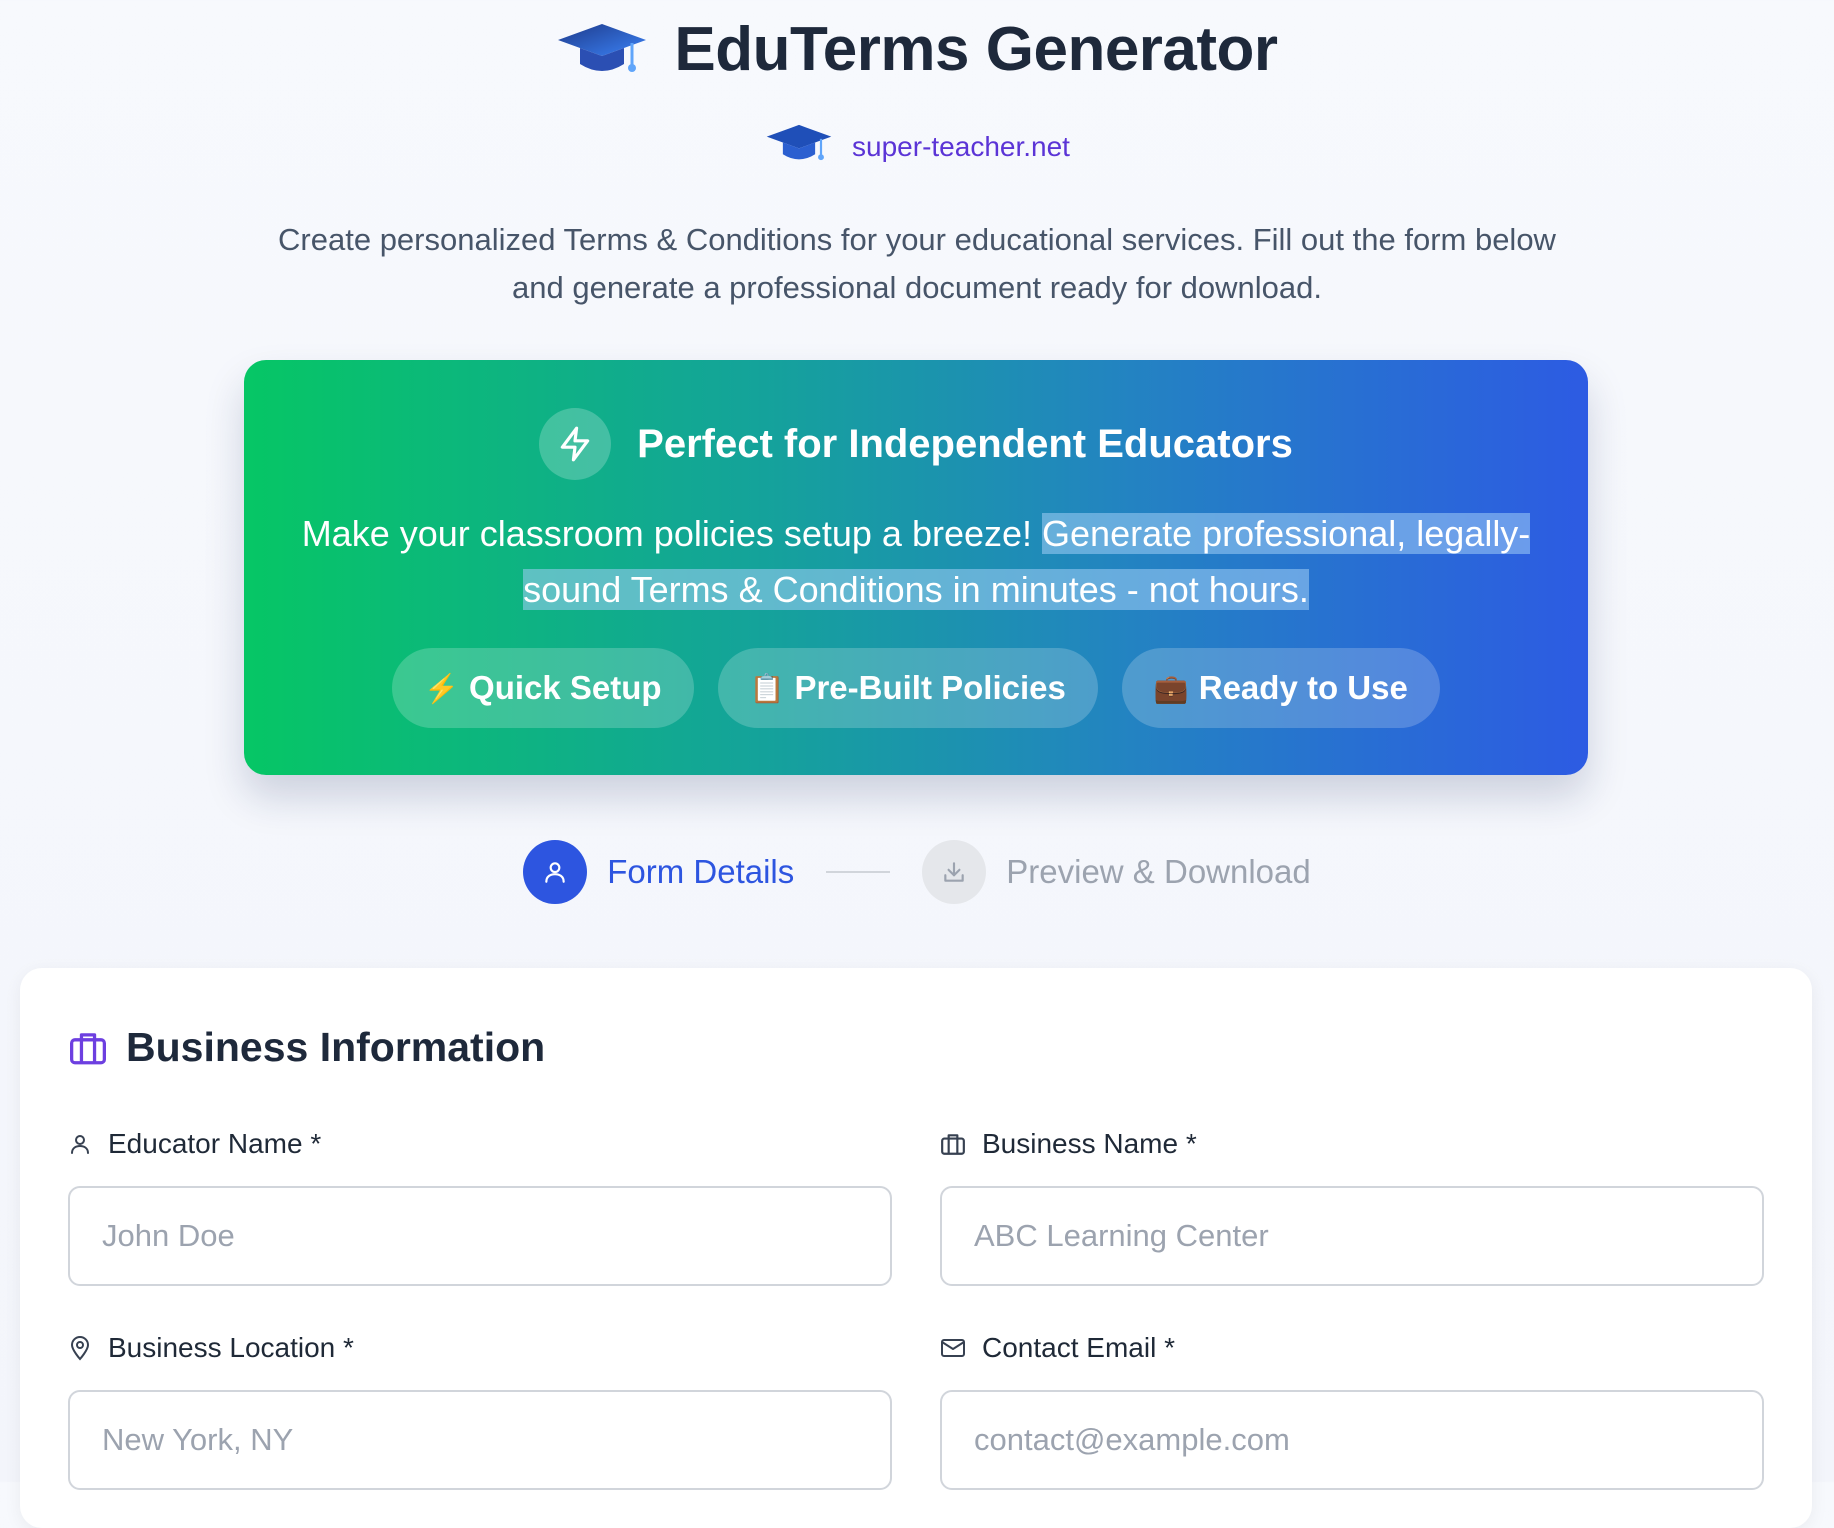  What do you see at coordinates (231, 1347) in the screenshot?
I see `business-location-label: Business Location *` at bounding box center [231, 1347].